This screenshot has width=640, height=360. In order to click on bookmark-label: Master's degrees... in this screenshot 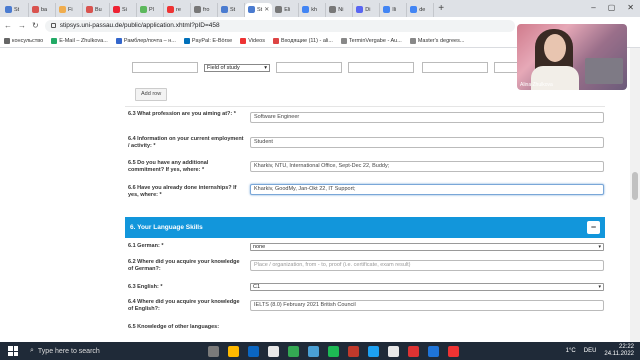, I will do `click(441, 40)`.